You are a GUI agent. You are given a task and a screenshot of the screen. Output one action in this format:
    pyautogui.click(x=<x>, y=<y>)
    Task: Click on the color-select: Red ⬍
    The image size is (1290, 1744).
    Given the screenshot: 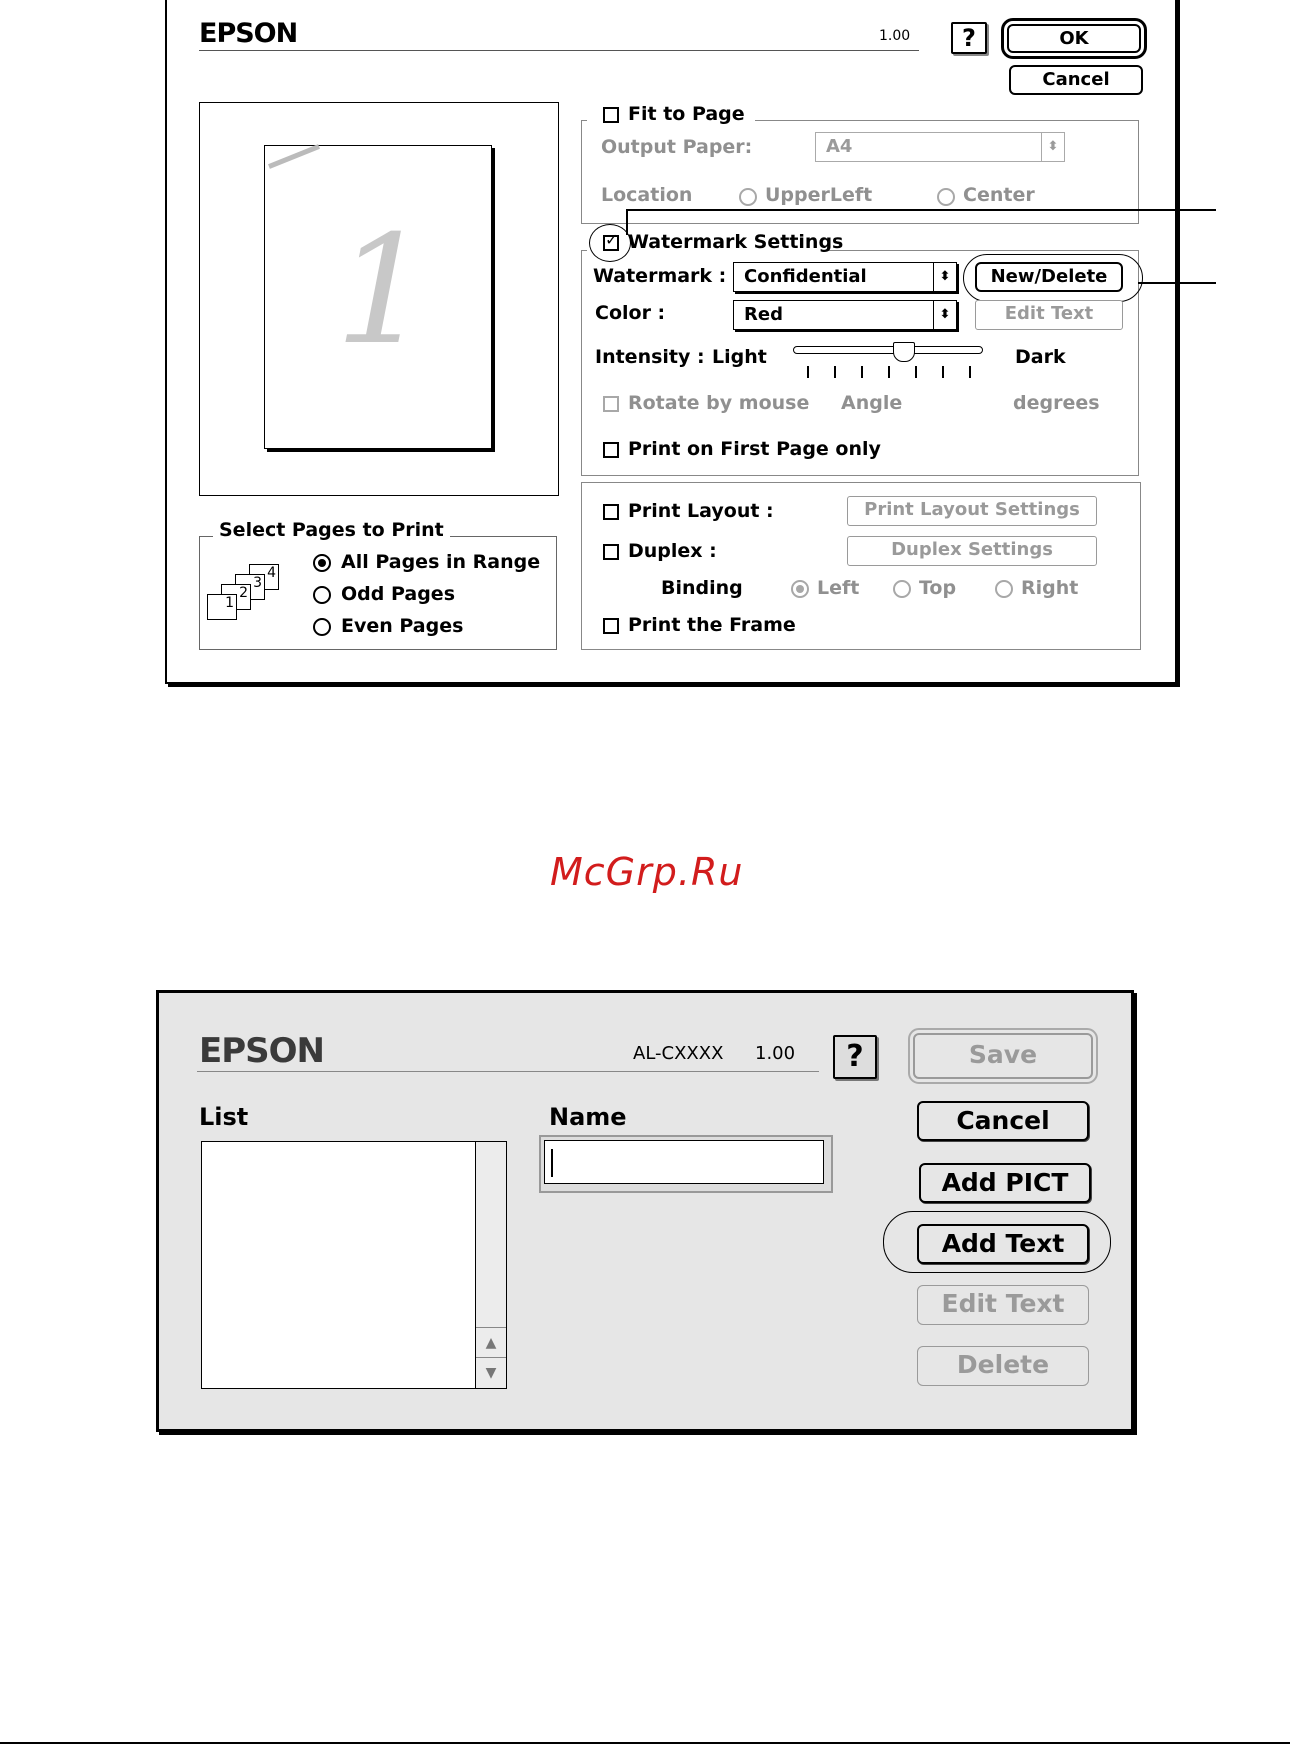 What is the action you would take?
    pyautogui.click(x=845, y=315)
    